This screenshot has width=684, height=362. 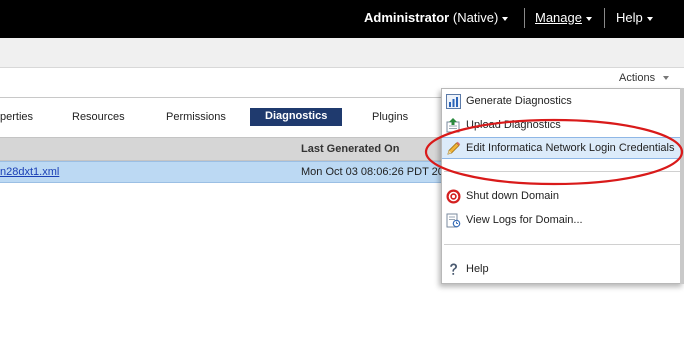 I want to click on menu-item-generate-diagnostics: Generate Diagnostics, so click(x=562, y=102).